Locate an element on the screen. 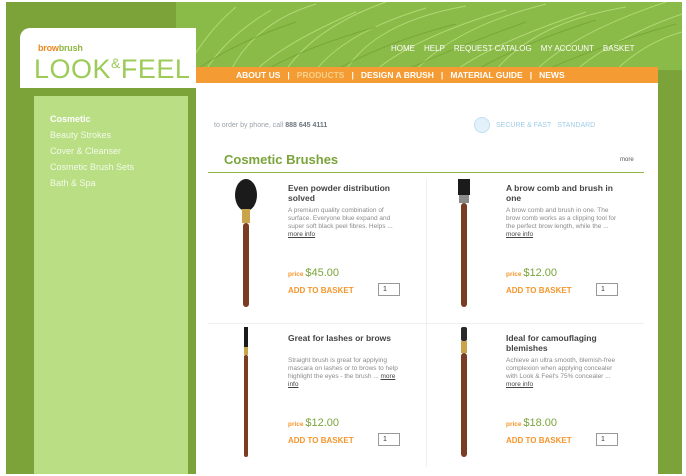  logo-right: FEEL is located at coordinates (155, 69).